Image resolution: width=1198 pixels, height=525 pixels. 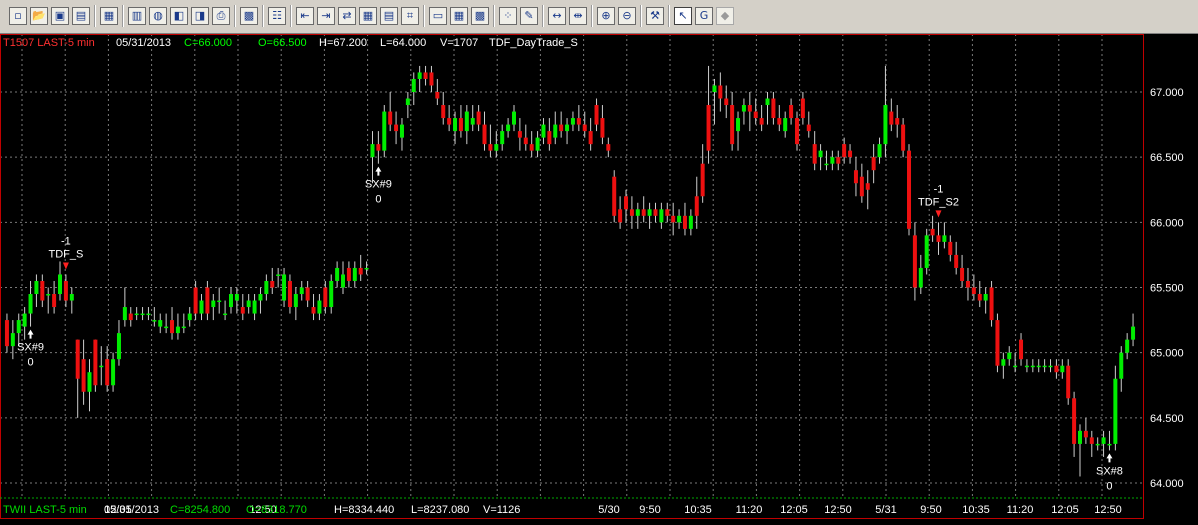 I want to click on sub-close: C=8254.800, so click(x=200, y=510).